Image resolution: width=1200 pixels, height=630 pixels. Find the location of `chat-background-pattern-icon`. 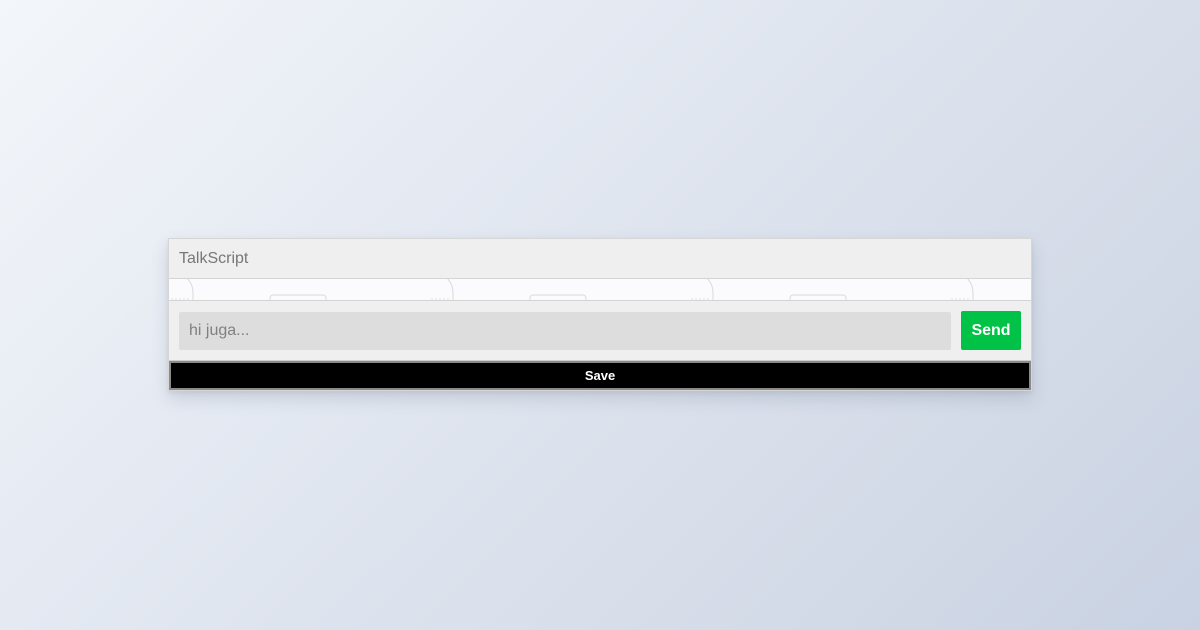

chat-background-pattern-icon is located at coordinates (600, 289).